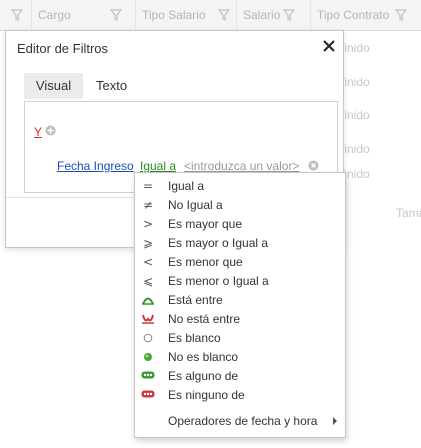 The height and width of the screenshot is (448, 421). Describe the element at coordinates (335, 421) in the screenshot. I see `chevron-right-icon` at that location.